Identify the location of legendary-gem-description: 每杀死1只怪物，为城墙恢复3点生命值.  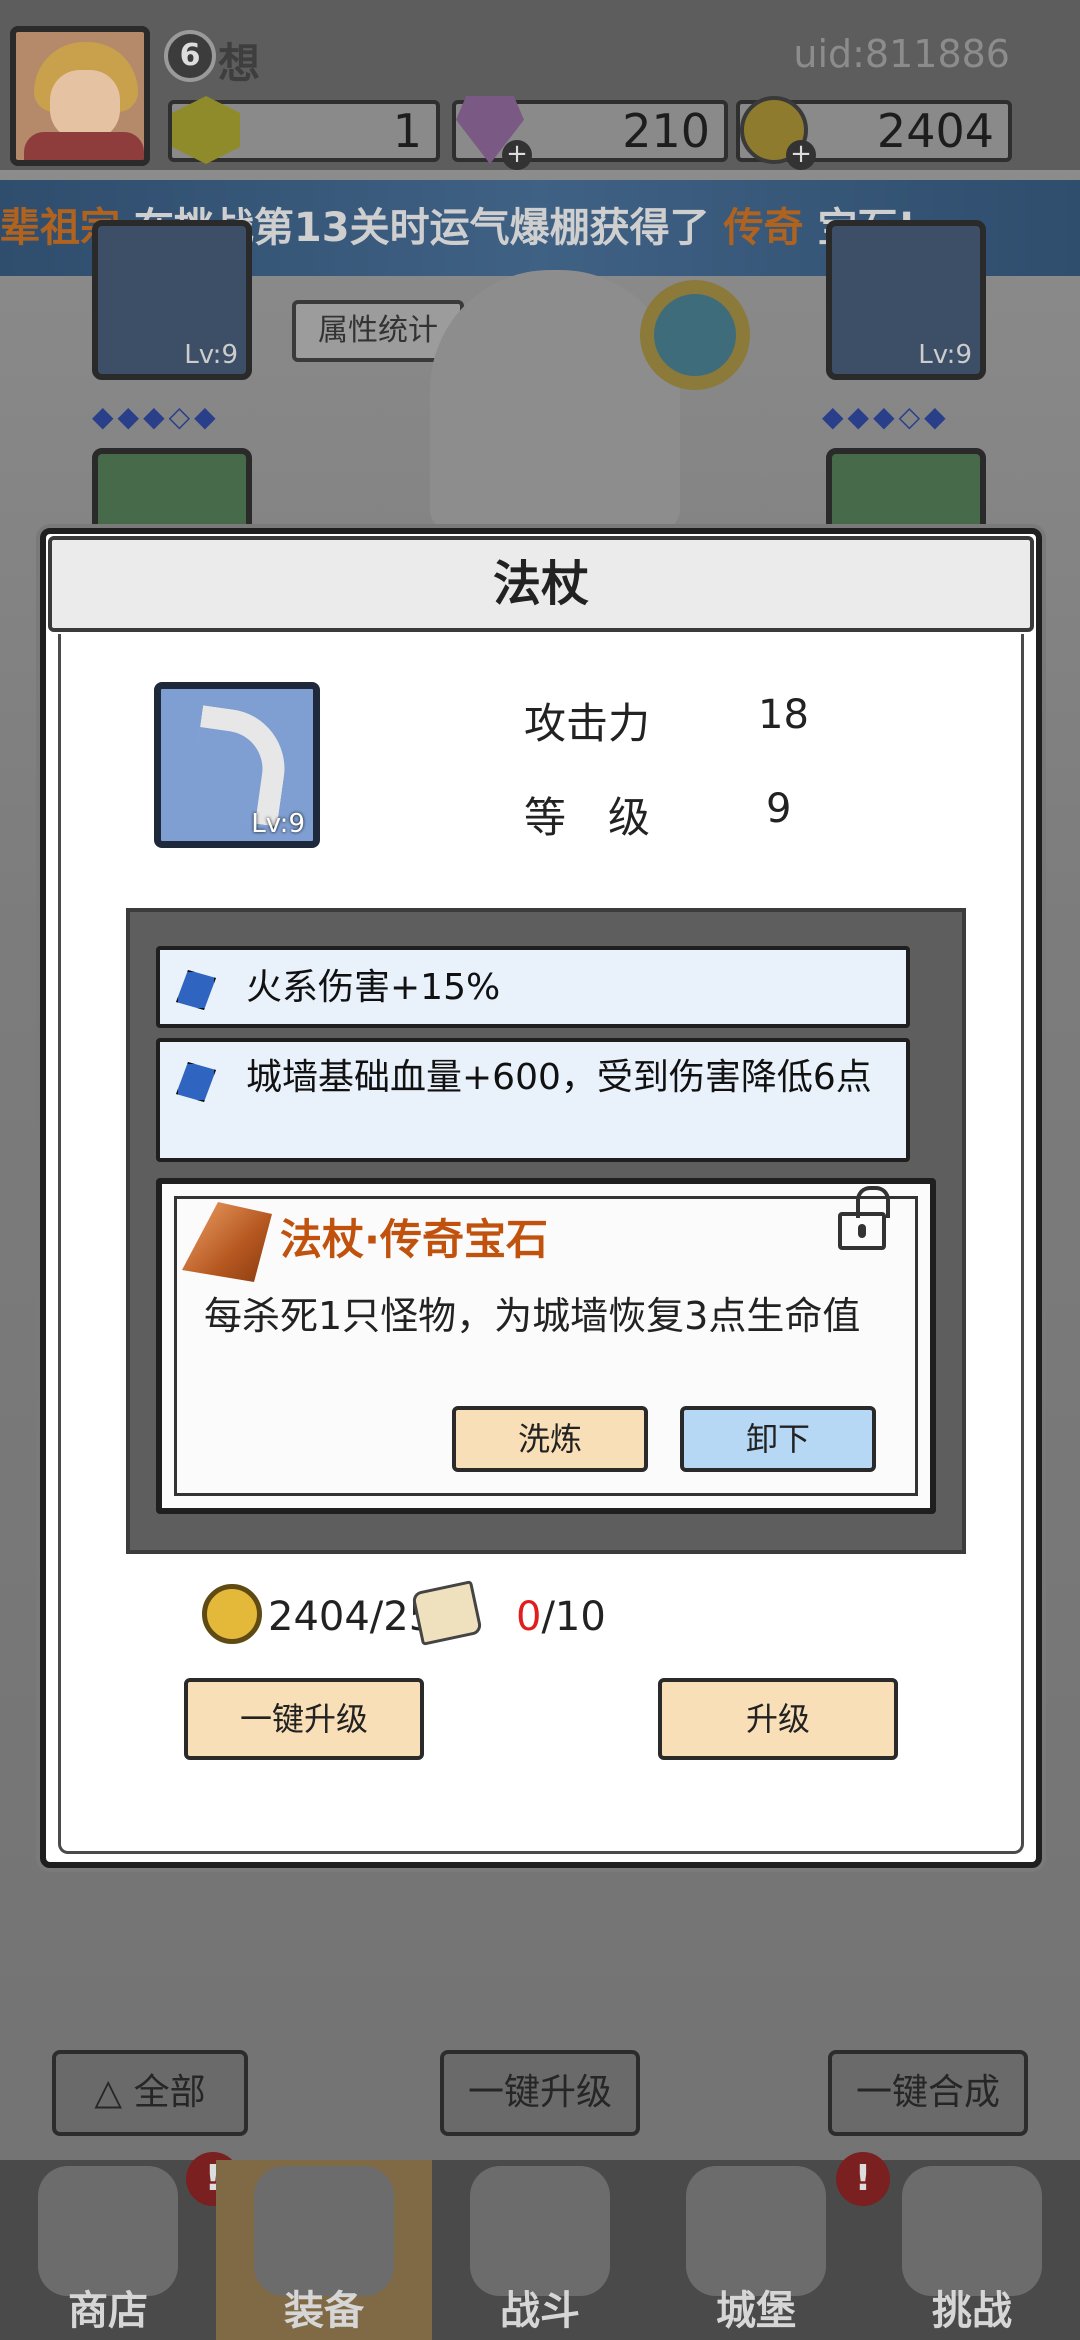
(532, 1316).